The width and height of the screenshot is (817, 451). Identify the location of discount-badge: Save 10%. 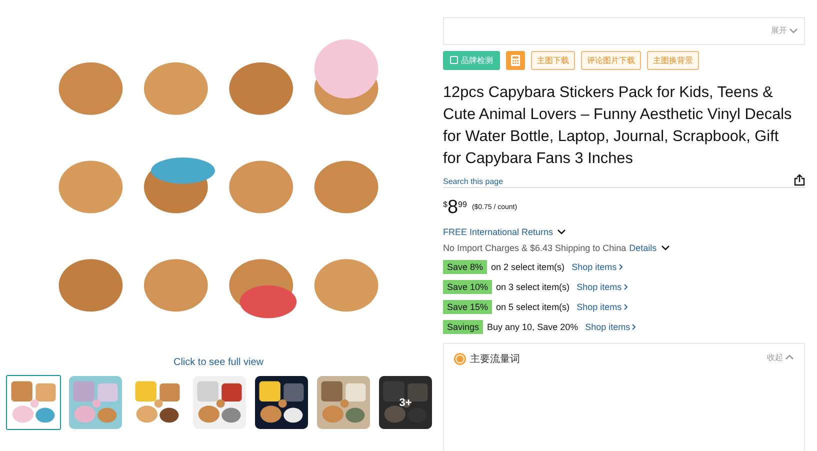
(467, 287).